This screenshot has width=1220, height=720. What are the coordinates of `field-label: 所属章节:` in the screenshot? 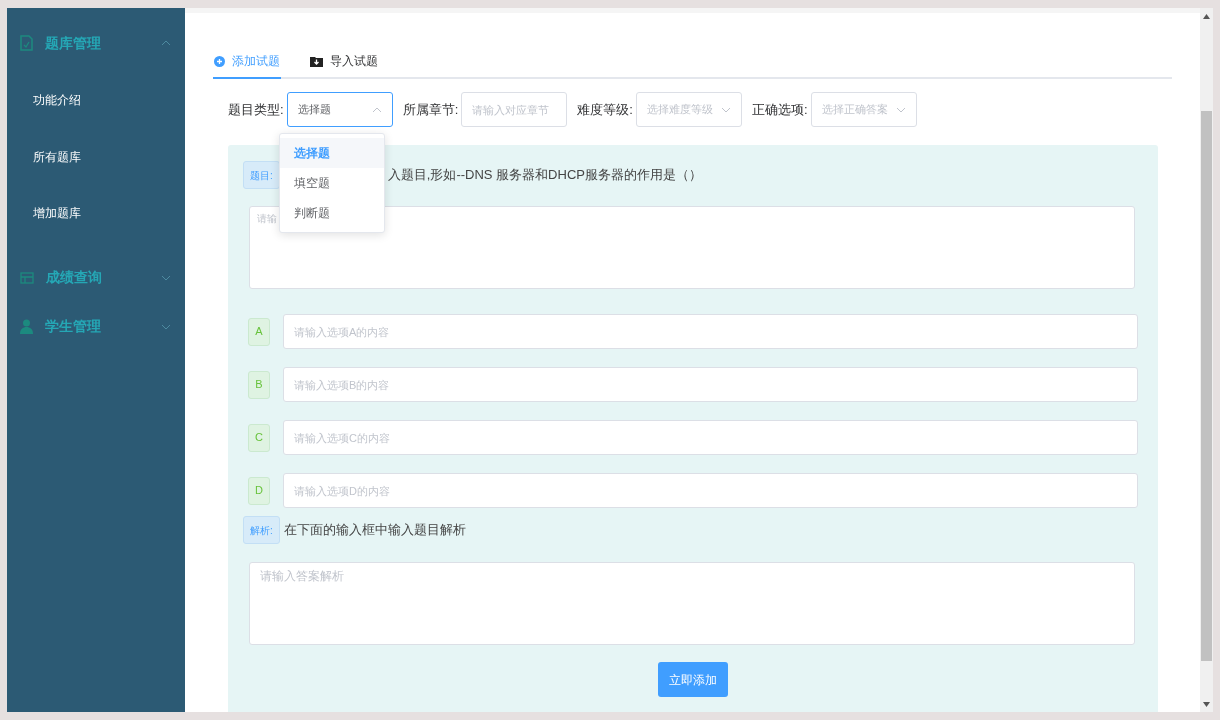 It's located at (430, 109).